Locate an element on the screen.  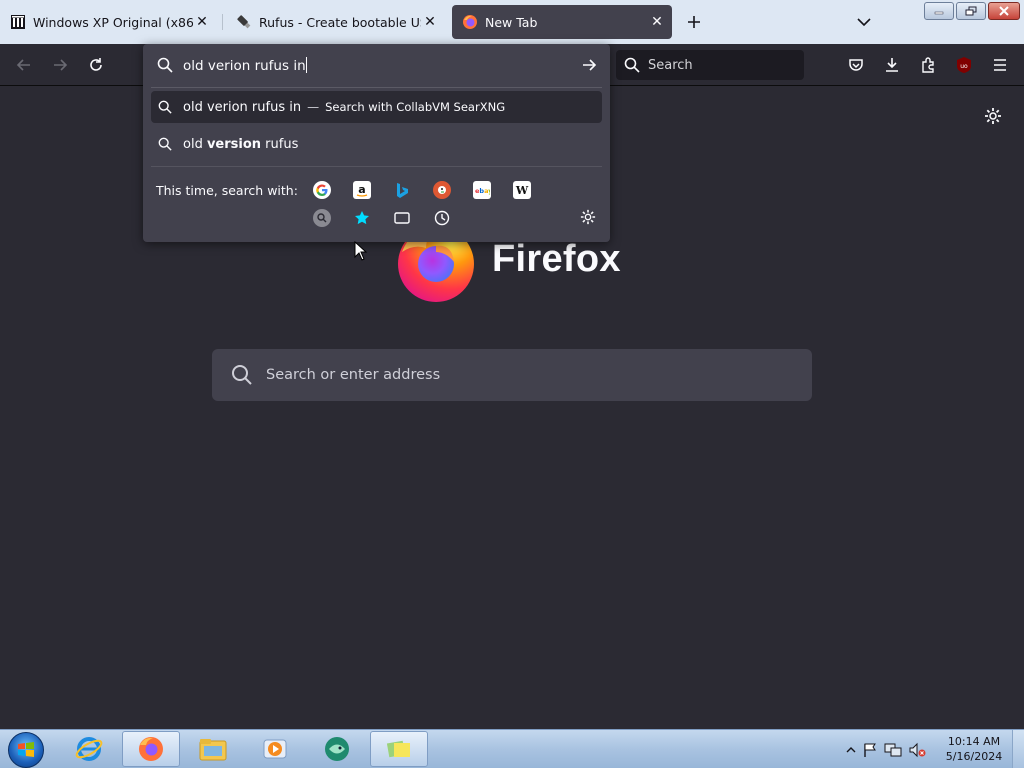
downloads-button is located at coordinates (892, 65).